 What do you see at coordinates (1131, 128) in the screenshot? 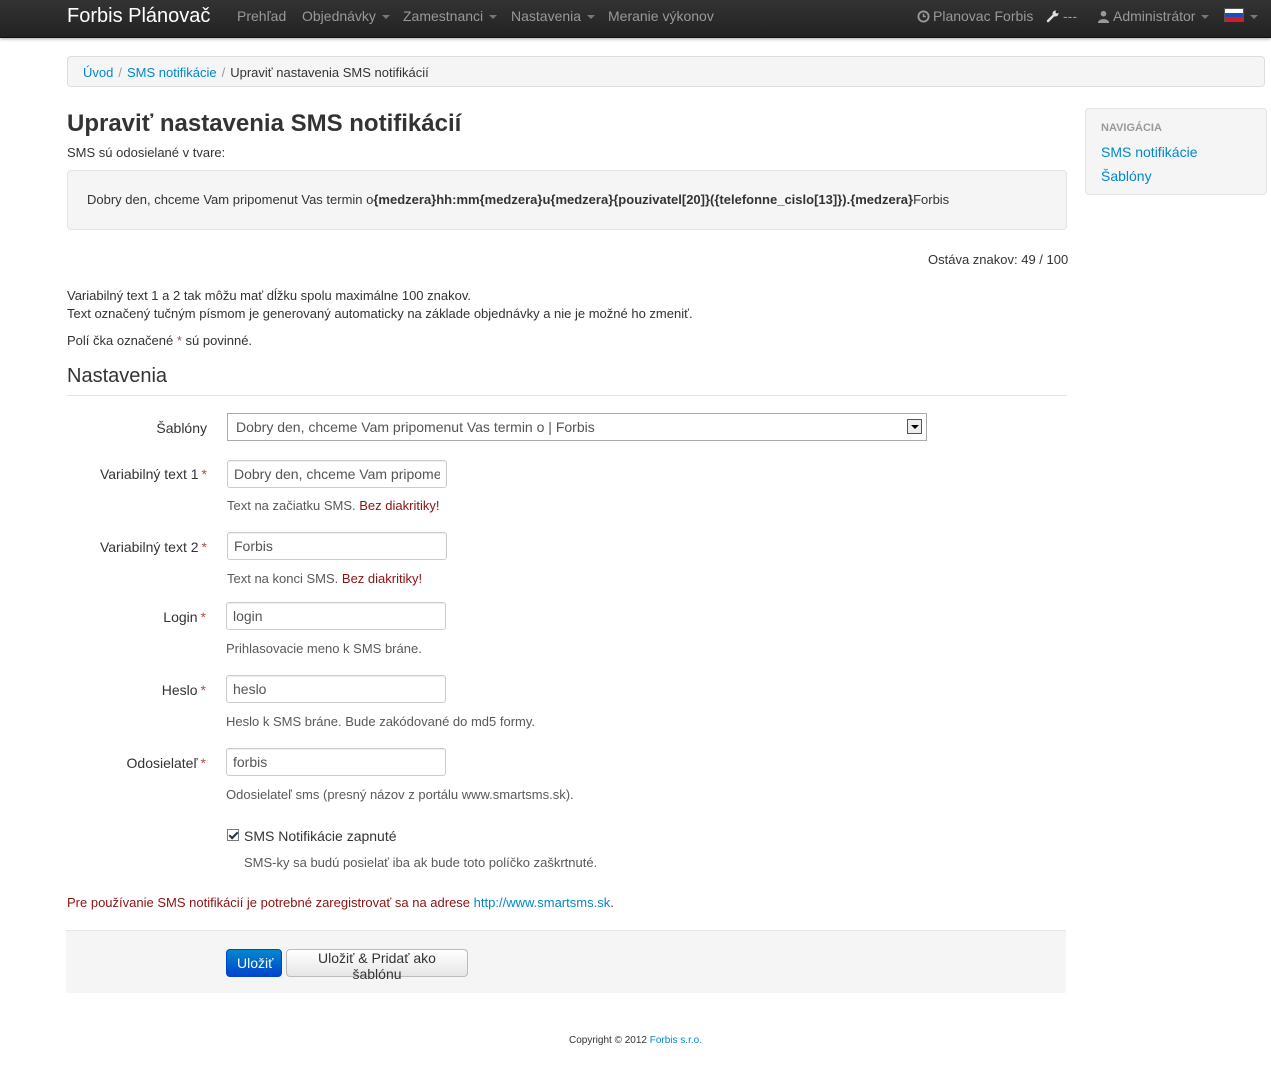
I see `sidebar-header: Navigácia` at bounding box center [1131, 128].